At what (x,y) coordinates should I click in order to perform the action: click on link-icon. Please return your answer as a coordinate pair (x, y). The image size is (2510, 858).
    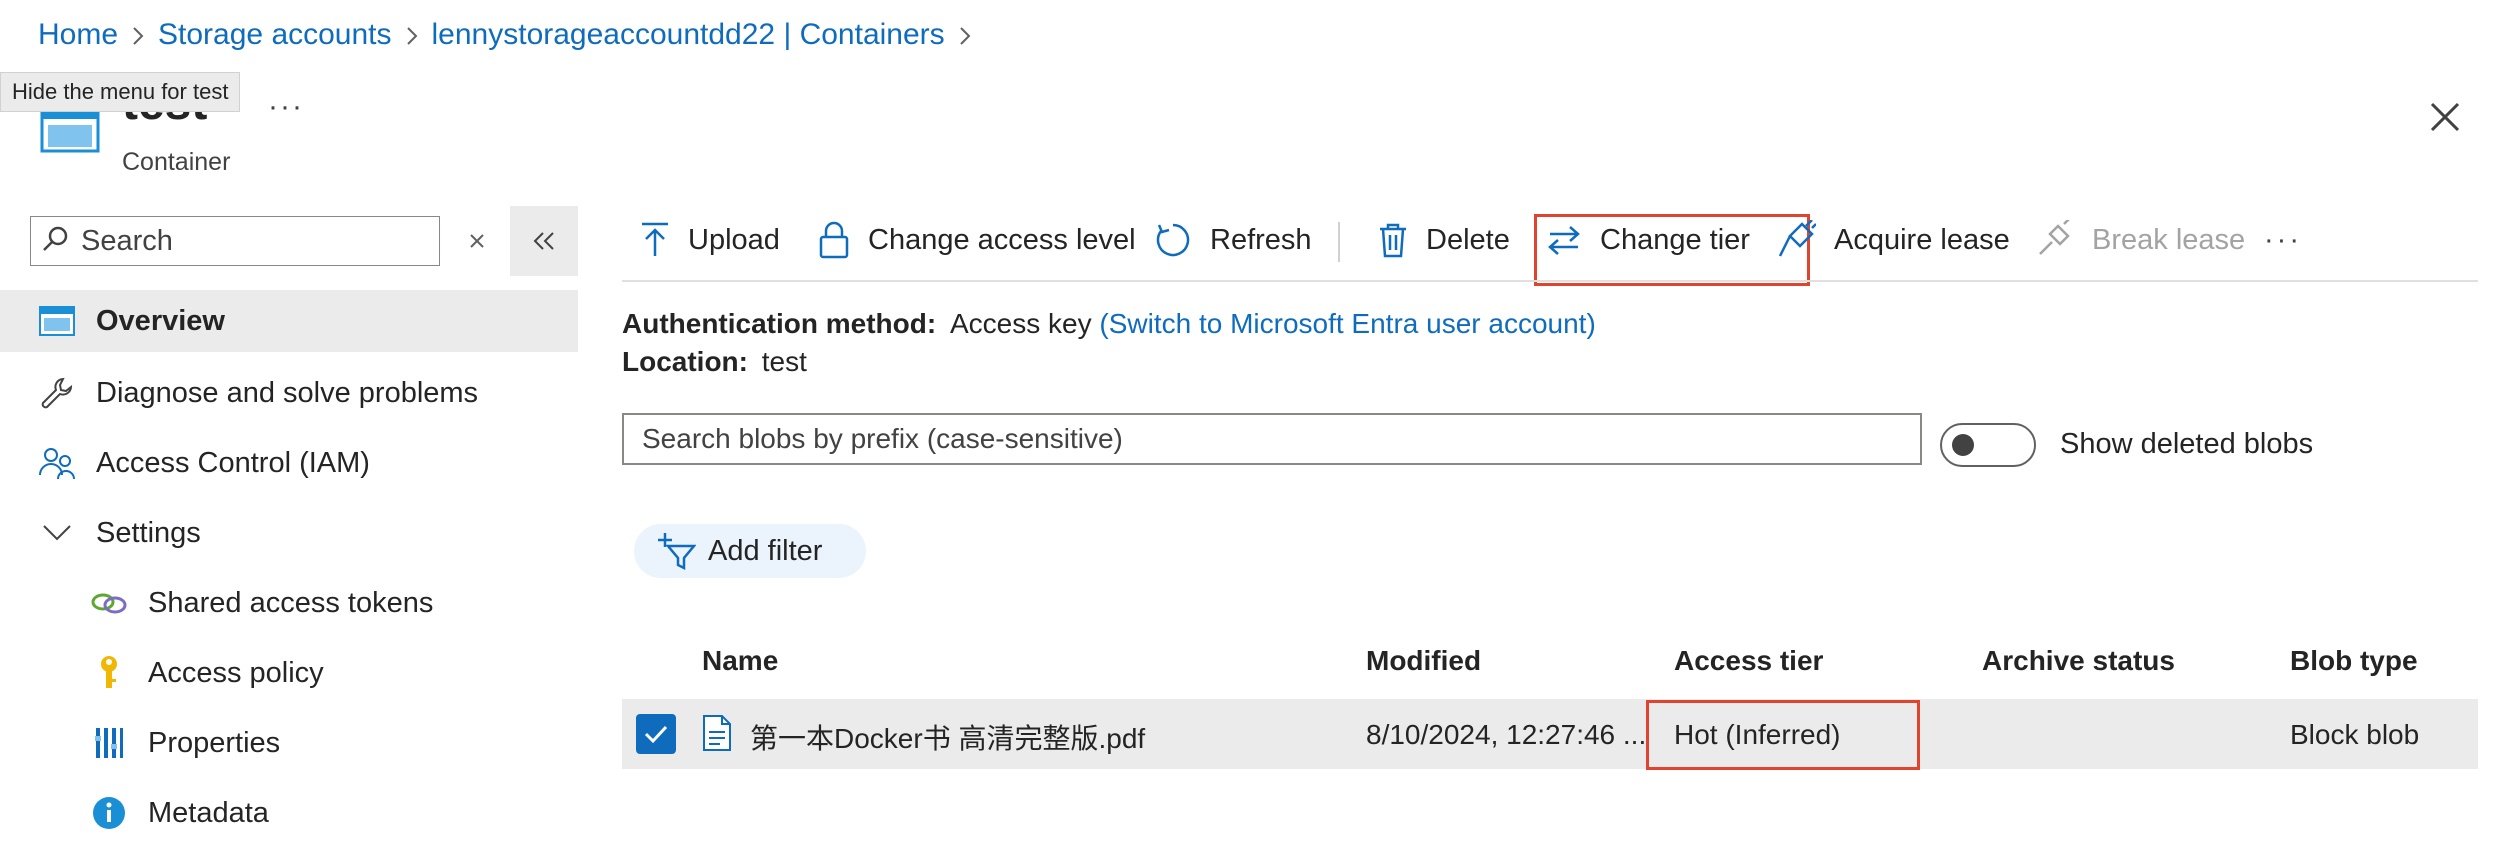
    Looking at the image, I should click on (109, 603).